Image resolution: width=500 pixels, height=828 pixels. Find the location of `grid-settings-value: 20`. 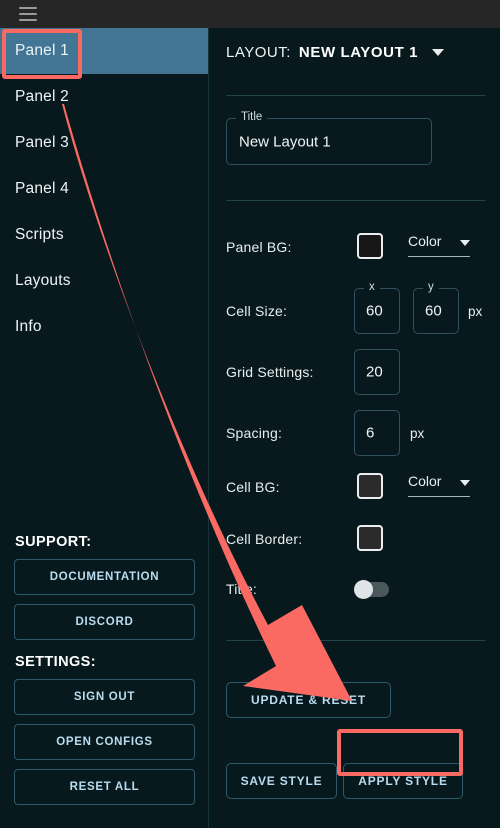

grid-settings-value: 20 is located at coordinates (374, 372).